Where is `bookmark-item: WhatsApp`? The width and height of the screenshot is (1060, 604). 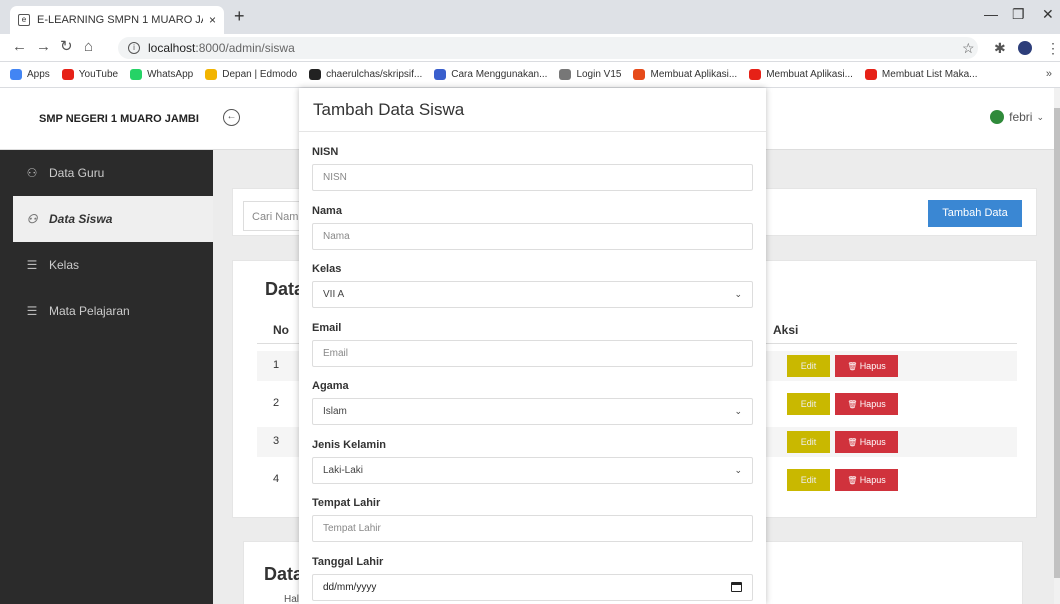
bookmark-item: WhatsApp is located at coordinates (161, 74).